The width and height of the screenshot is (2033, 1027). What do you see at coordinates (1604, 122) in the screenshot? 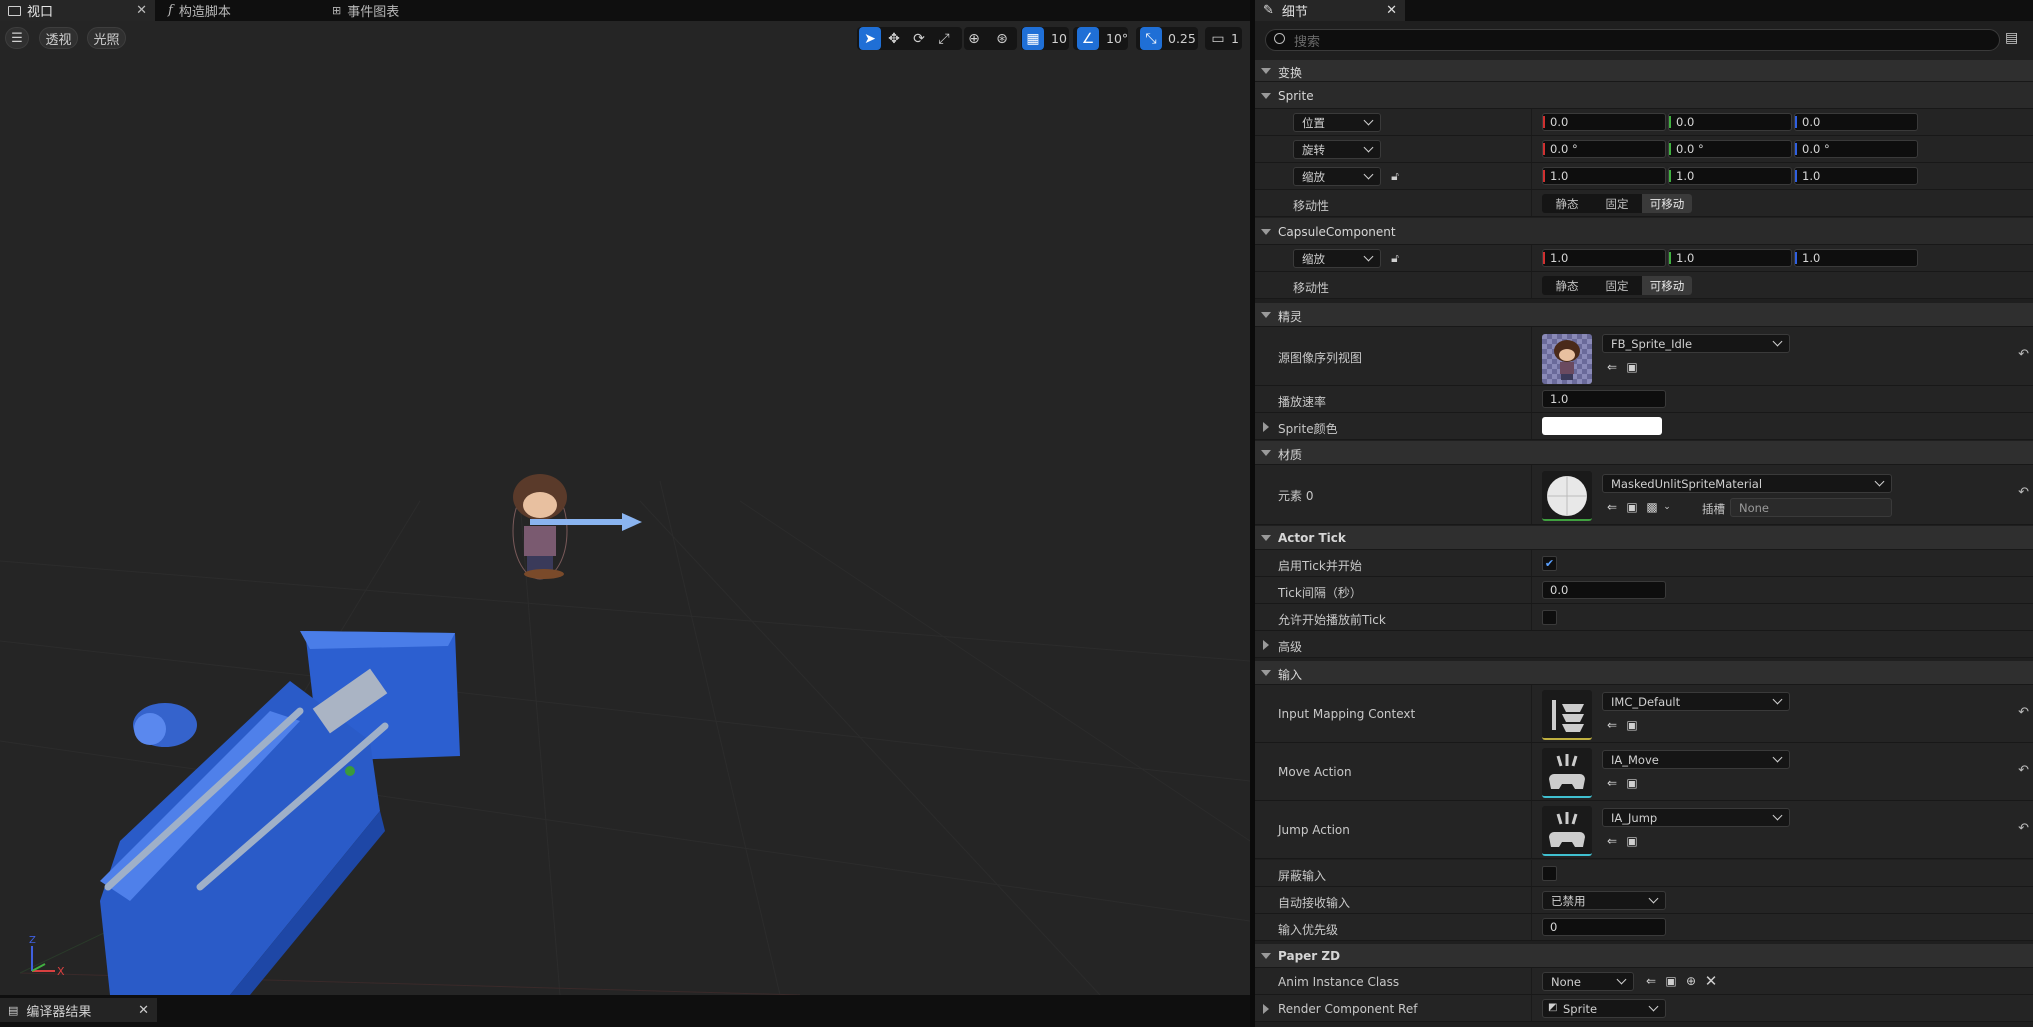
I see `location-x-field: 0.0` at bounding box center [1604, 122].